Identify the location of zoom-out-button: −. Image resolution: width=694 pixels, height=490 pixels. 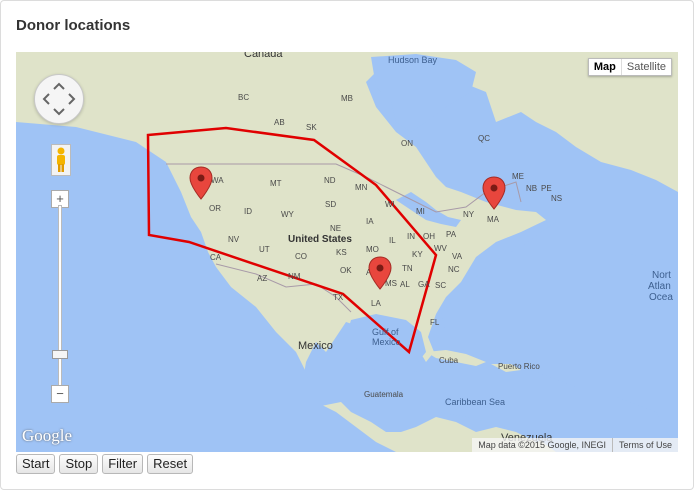
(60, 394).